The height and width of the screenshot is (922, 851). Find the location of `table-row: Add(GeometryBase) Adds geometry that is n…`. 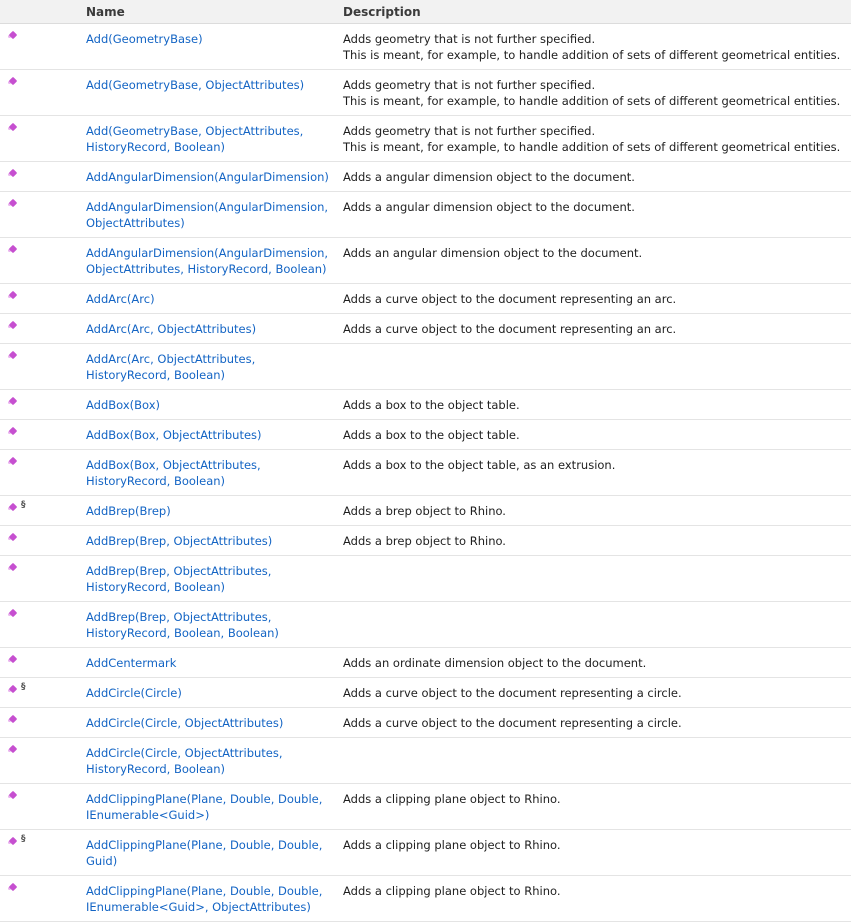

table-row: Add(GeometryBase) Adds geometry that is n… is located at coordinates (425, 46).